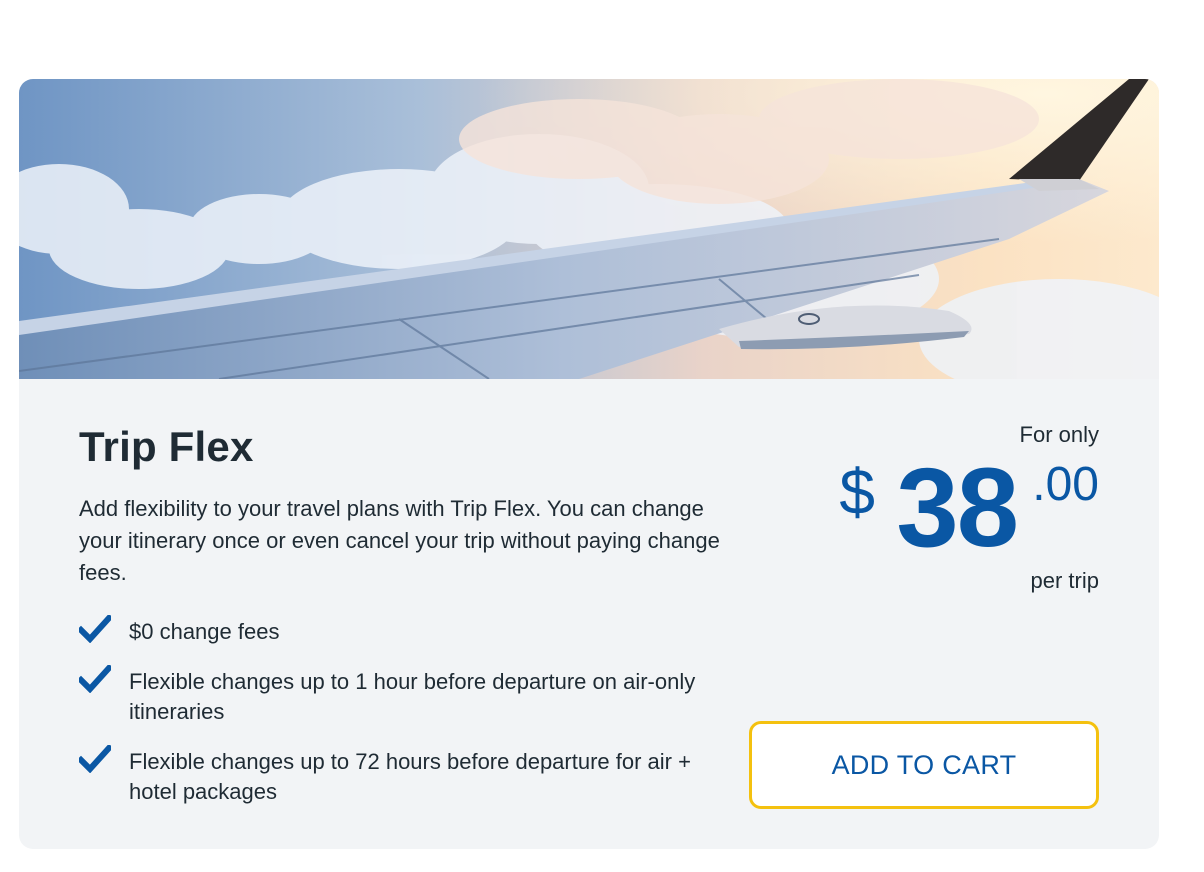 The width and height of the screenshot is (1204, 872). I want to click on product-title: Trip Flex, so click(166, 446).